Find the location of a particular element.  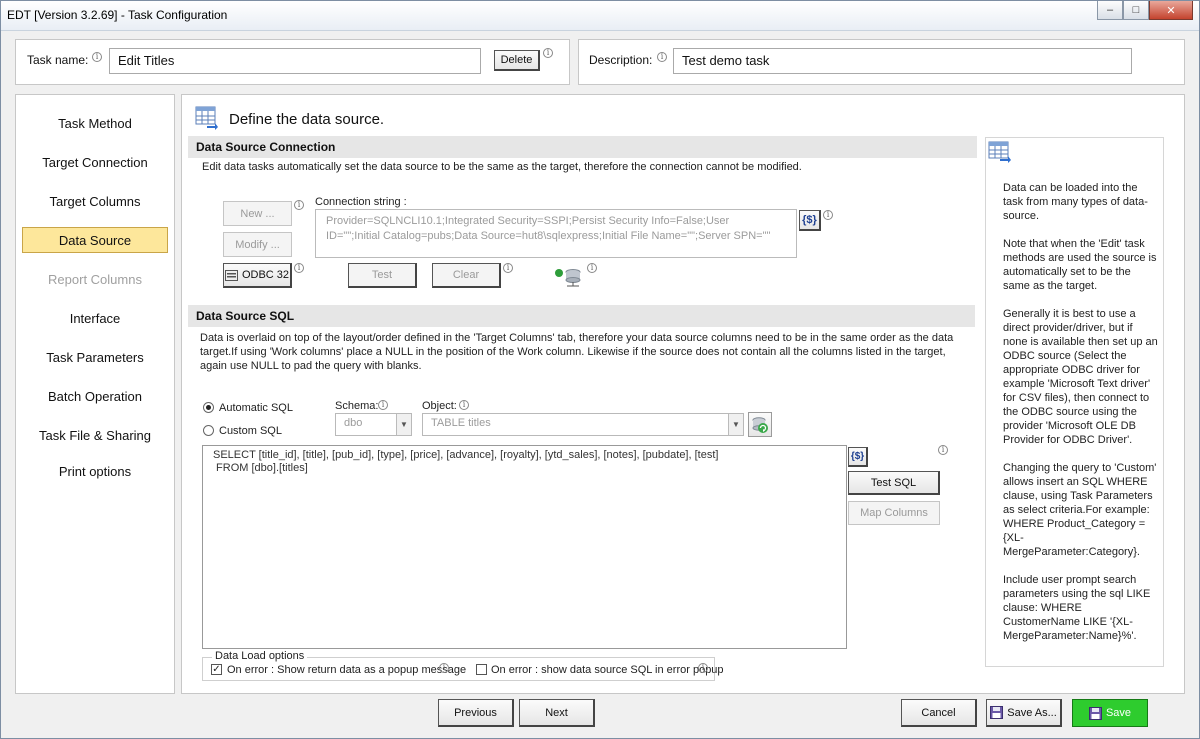

connection-status-icon is located at coordinates (568, 278).